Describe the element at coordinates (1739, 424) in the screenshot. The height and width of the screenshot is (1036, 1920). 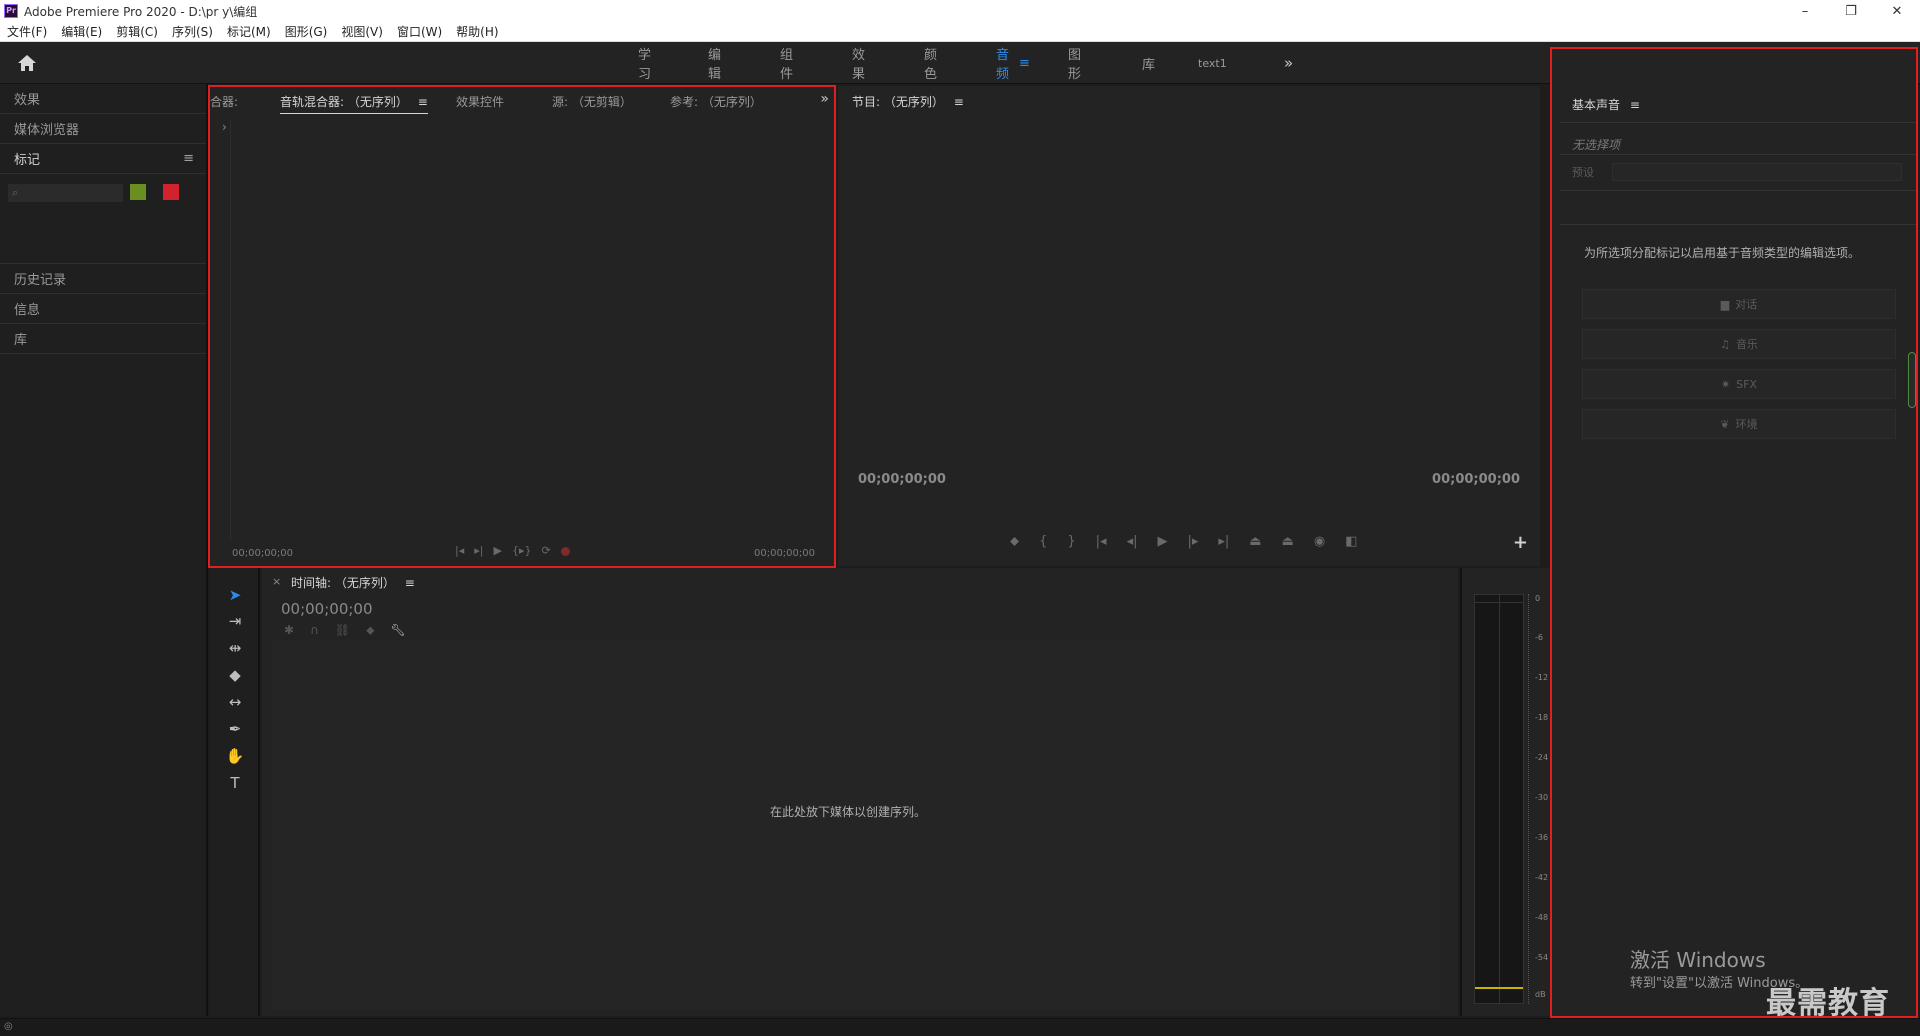
I see `ambience-type-button: ❦ 环境` at that location.